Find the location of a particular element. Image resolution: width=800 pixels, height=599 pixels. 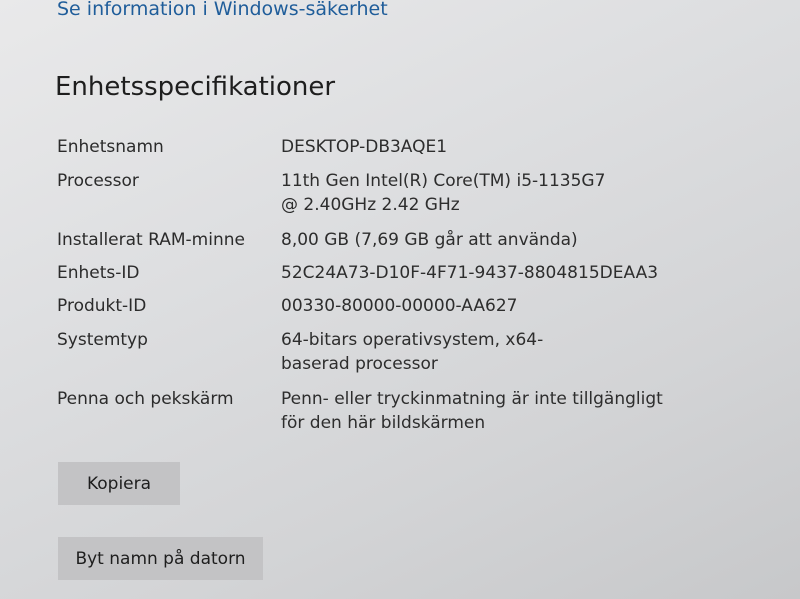

spec-value: 8,00 GB (7,69 GB går att använda) is located at coordinates (429, 240).